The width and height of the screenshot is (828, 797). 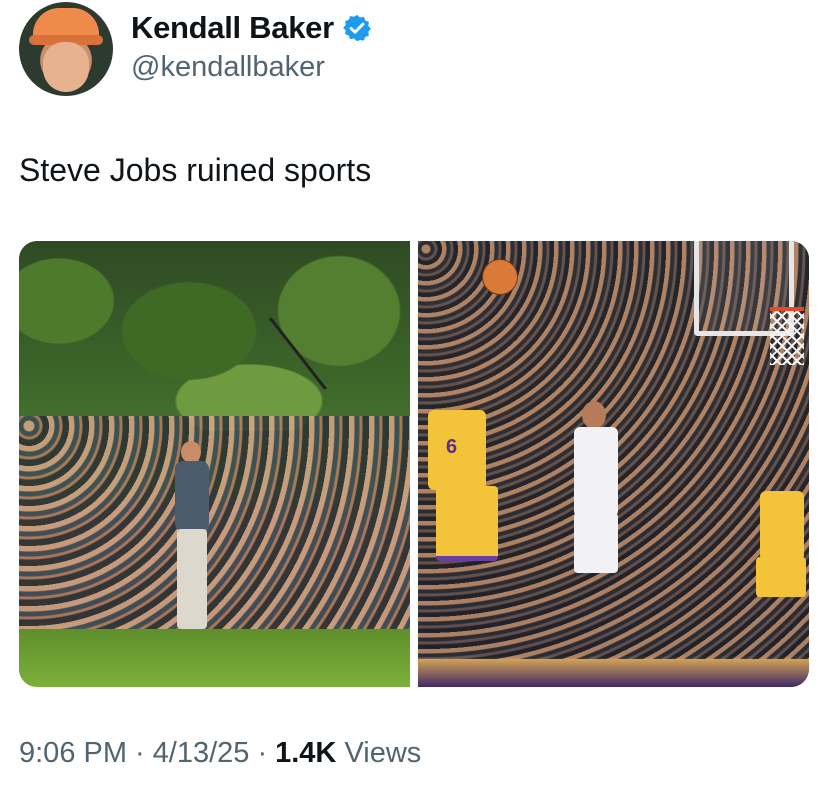 I want to click on avatar, so click(x=66, y=49).